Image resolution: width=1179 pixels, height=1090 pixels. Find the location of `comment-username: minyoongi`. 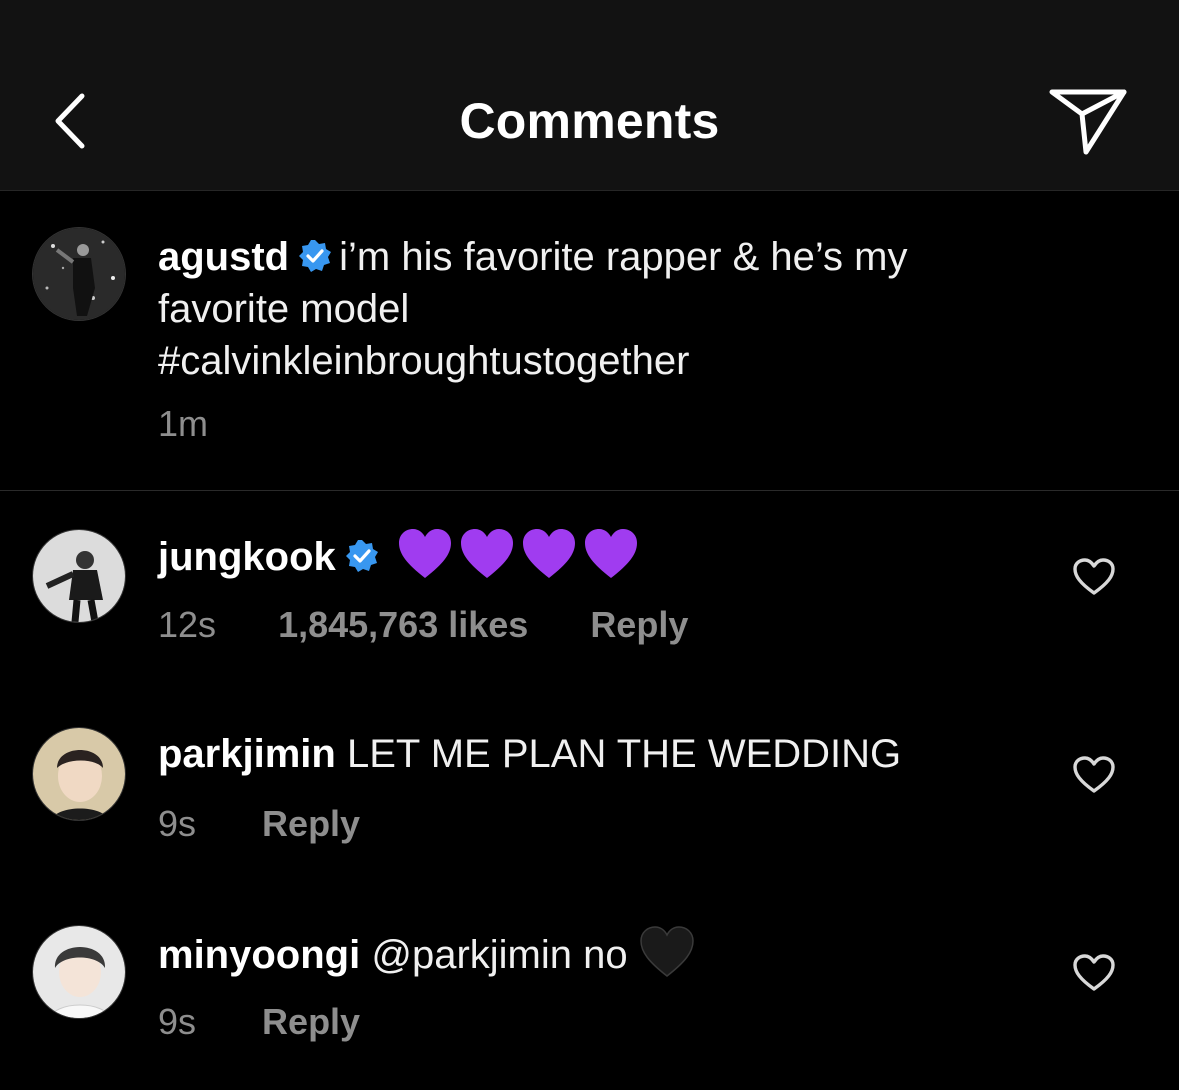

comment-username: minyoongi is located at coordinates (259, 955).